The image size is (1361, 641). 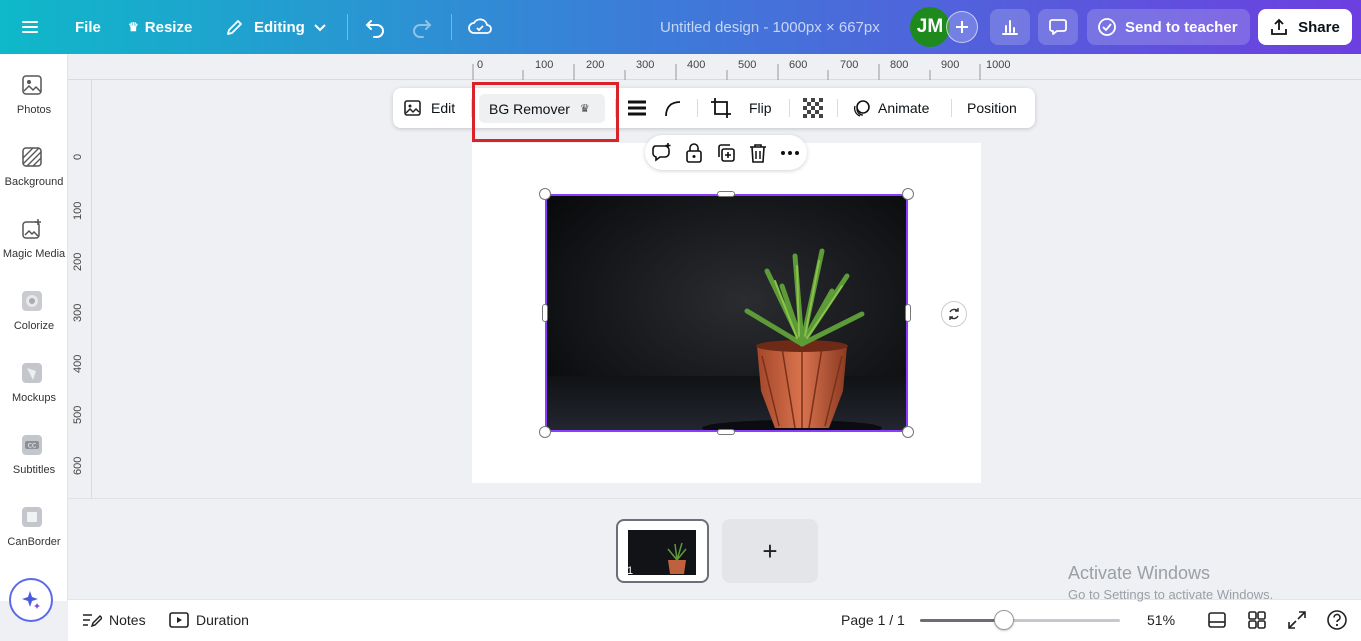 What do you see at coordinates (726, 313) in the screenshot?
I see `selected-image` at bounding box center [726, 313].